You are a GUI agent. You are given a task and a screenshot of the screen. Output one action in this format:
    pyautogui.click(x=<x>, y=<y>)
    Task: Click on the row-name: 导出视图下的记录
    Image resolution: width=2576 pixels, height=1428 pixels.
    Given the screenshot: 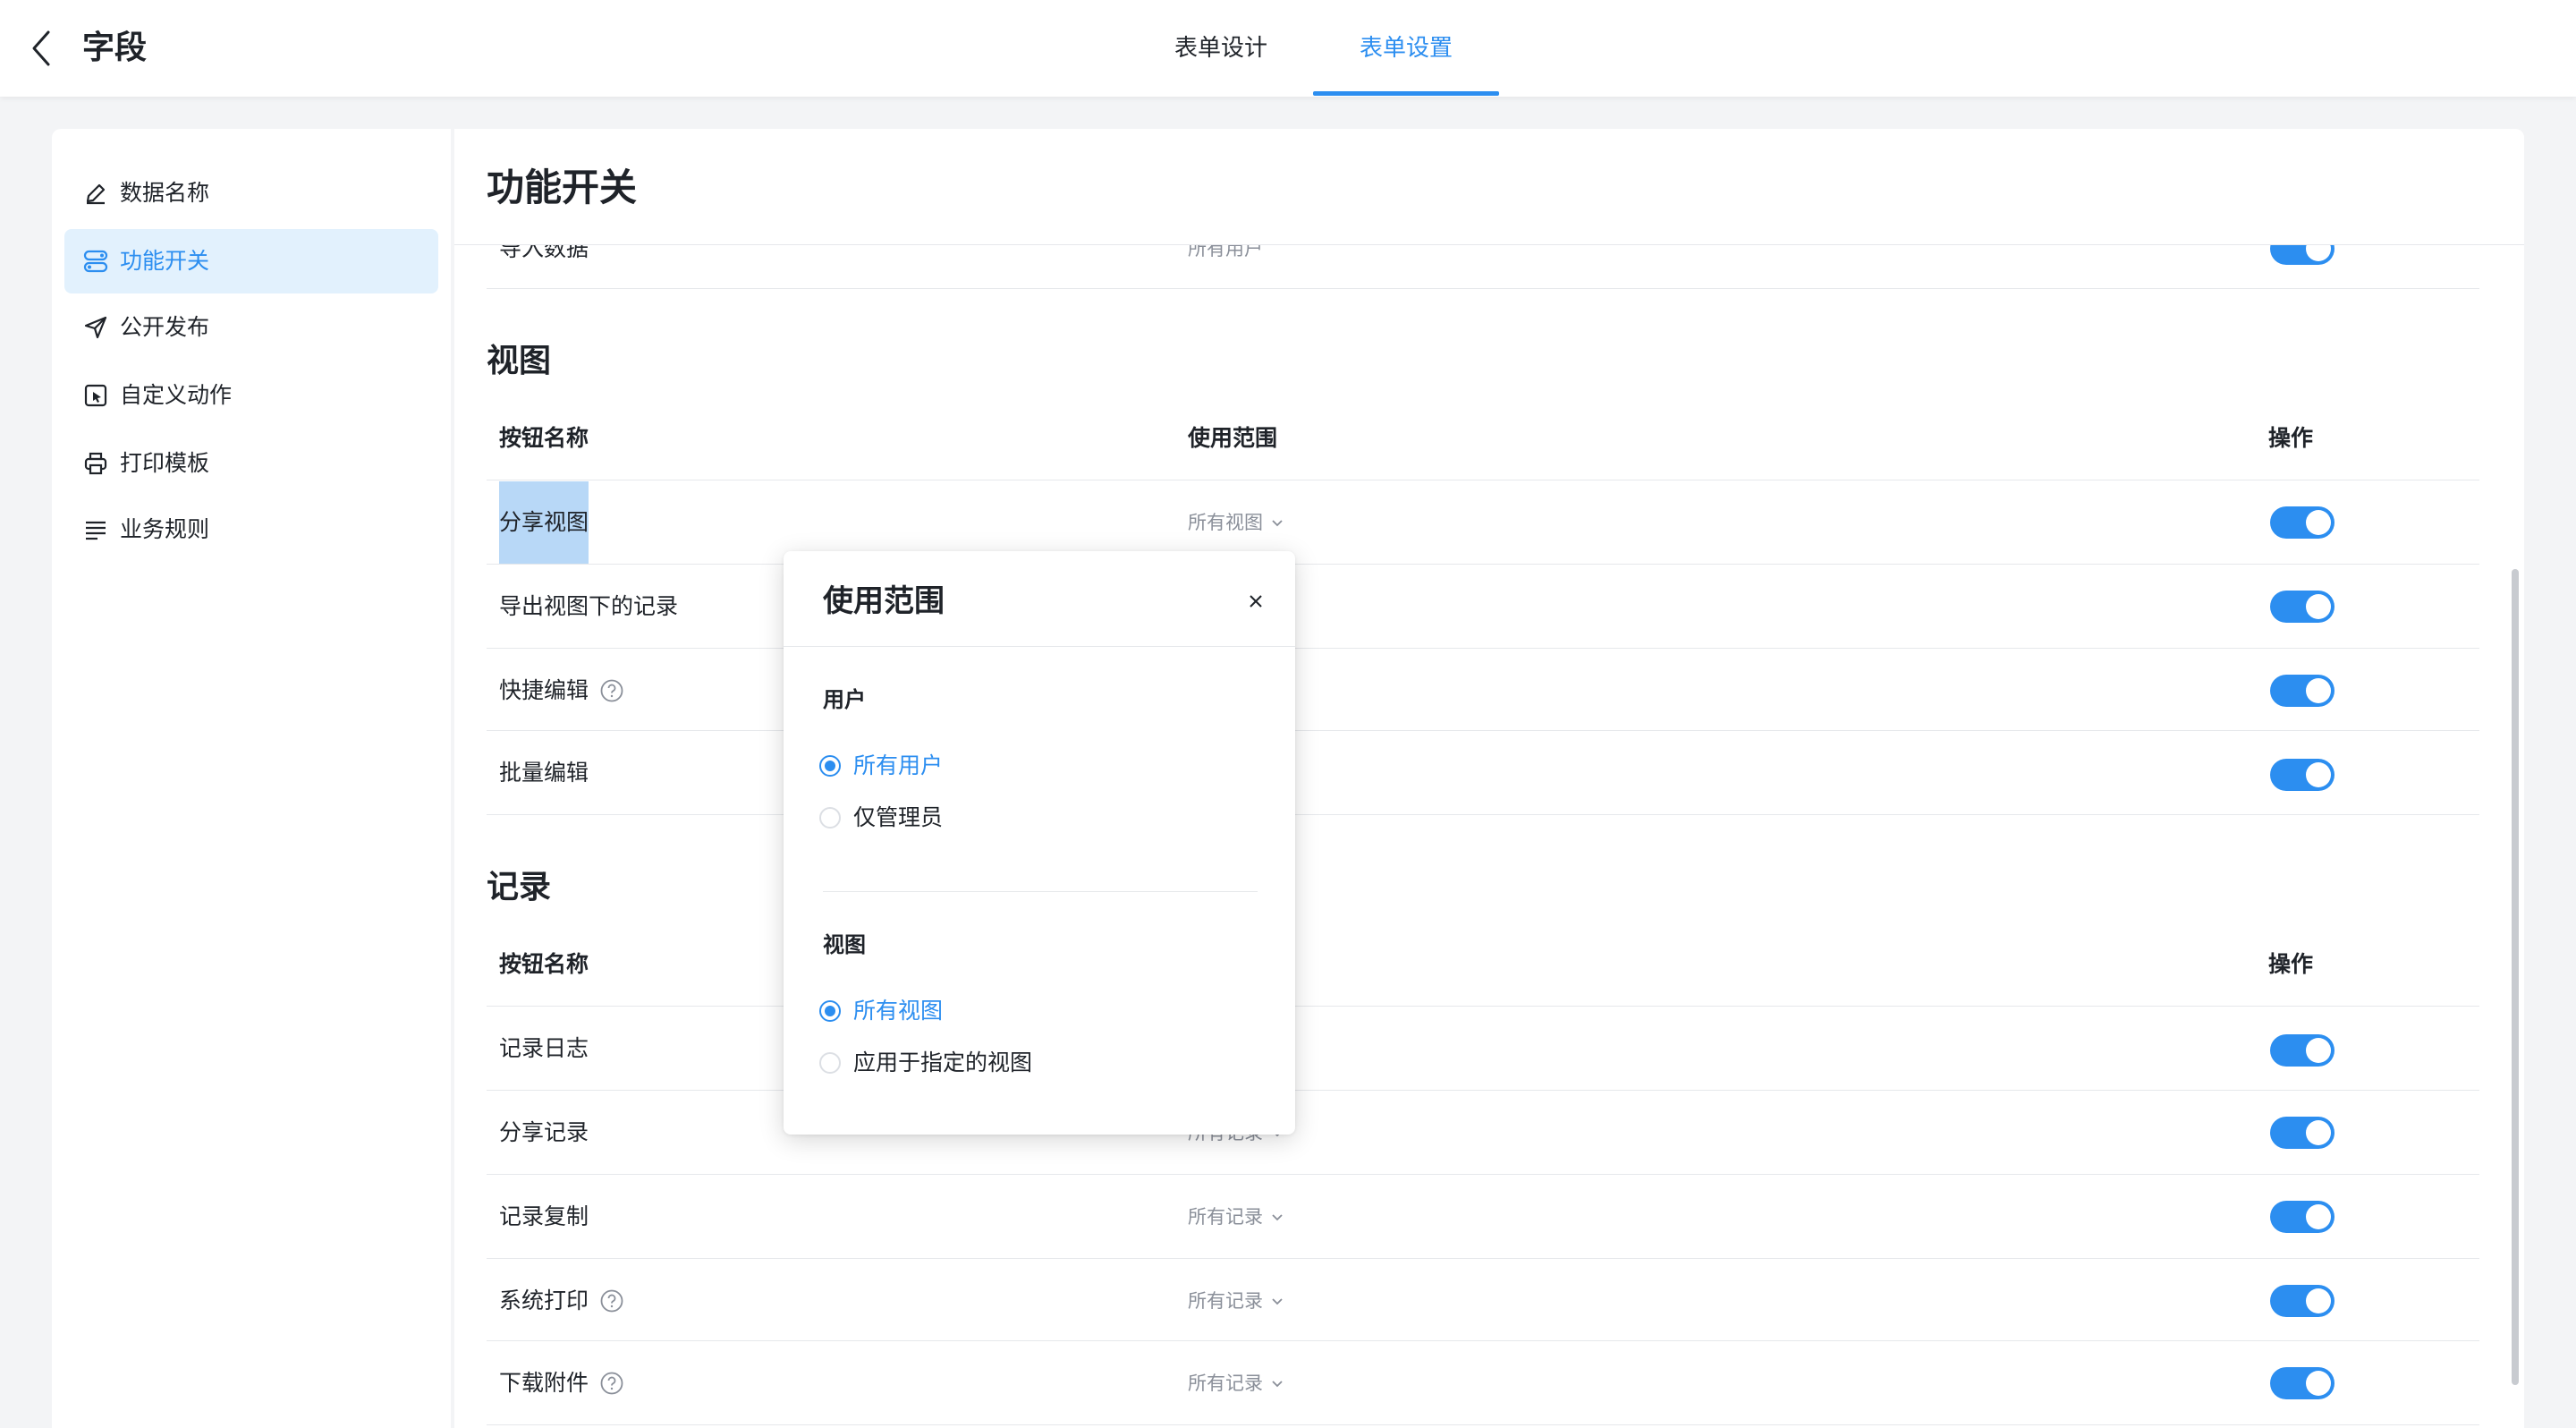 What is the action you would take?
    pyautogui.click(x=589, y=606)
    